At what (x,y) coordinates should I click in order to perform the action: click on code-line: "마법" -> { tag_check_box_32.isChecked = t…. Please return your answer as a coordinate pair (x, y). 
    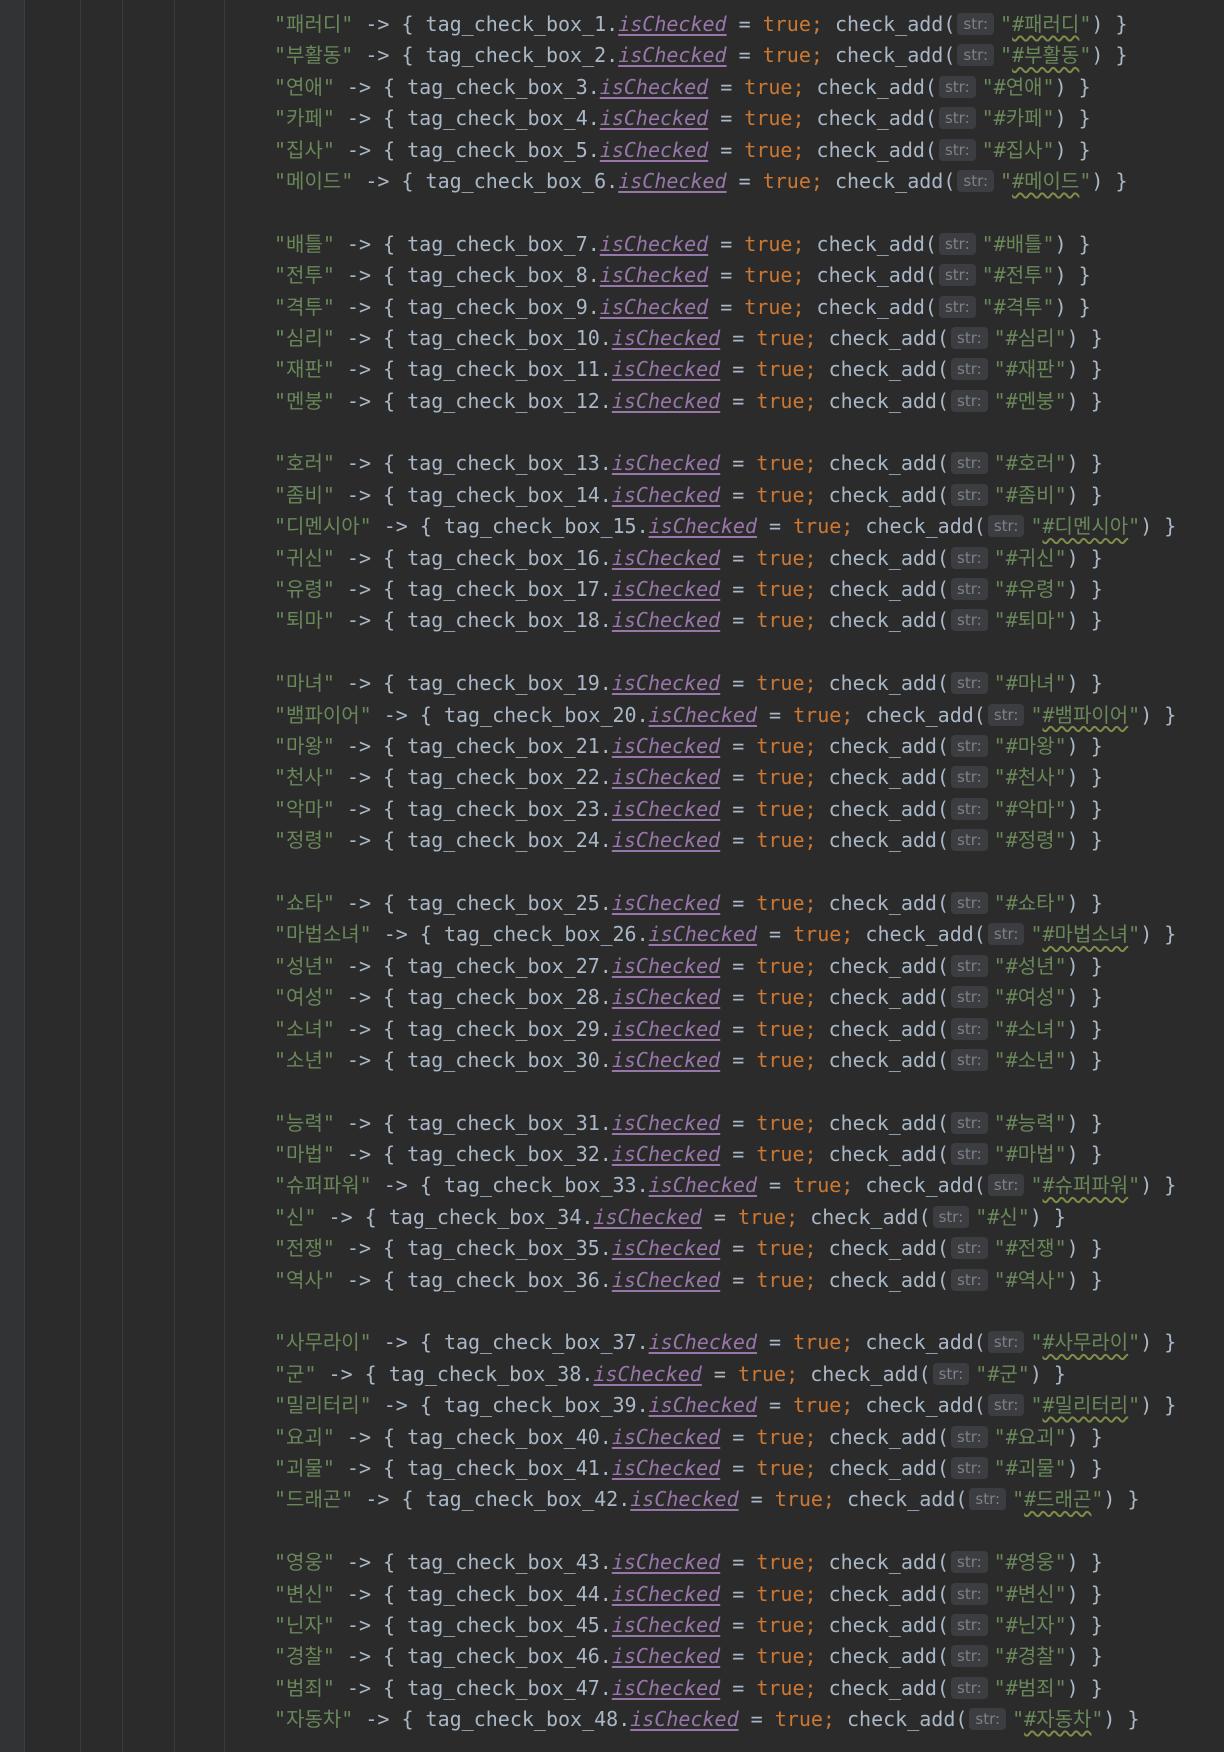
    Looking at the image, I should click on (744, 1154).